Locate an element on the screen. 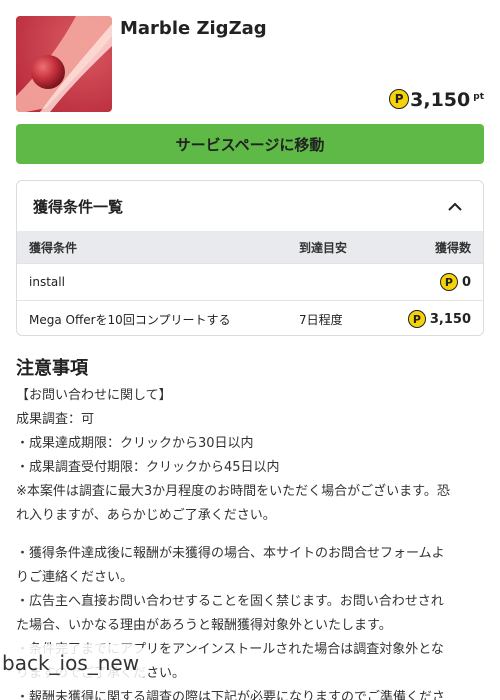  note-line: れ入りますが、あらかじめご了承ください。 is located at coordinates (146, 515).